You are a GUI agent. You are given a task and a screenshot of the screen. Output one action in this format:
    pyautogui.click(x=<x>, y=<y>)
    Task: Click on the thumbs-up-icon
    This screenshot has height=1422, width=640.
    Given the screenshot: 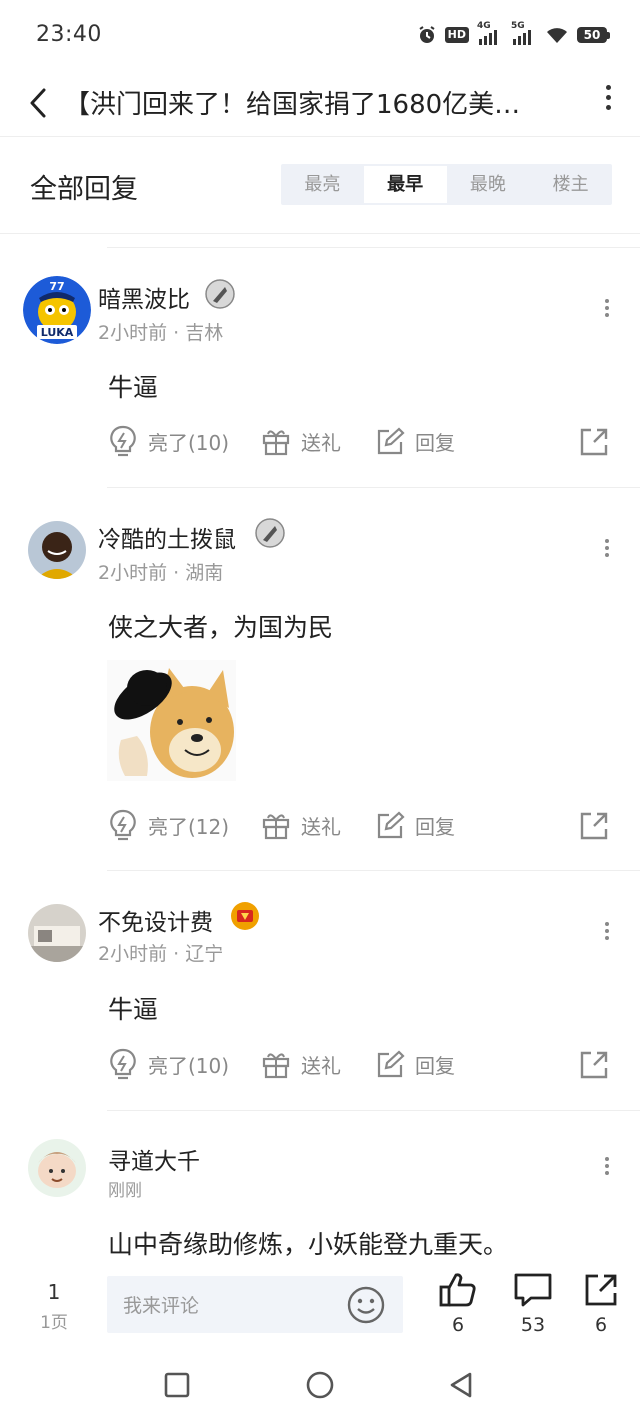 What is the action you would take?
    pyautogui.click(x=457, y=1290)
    